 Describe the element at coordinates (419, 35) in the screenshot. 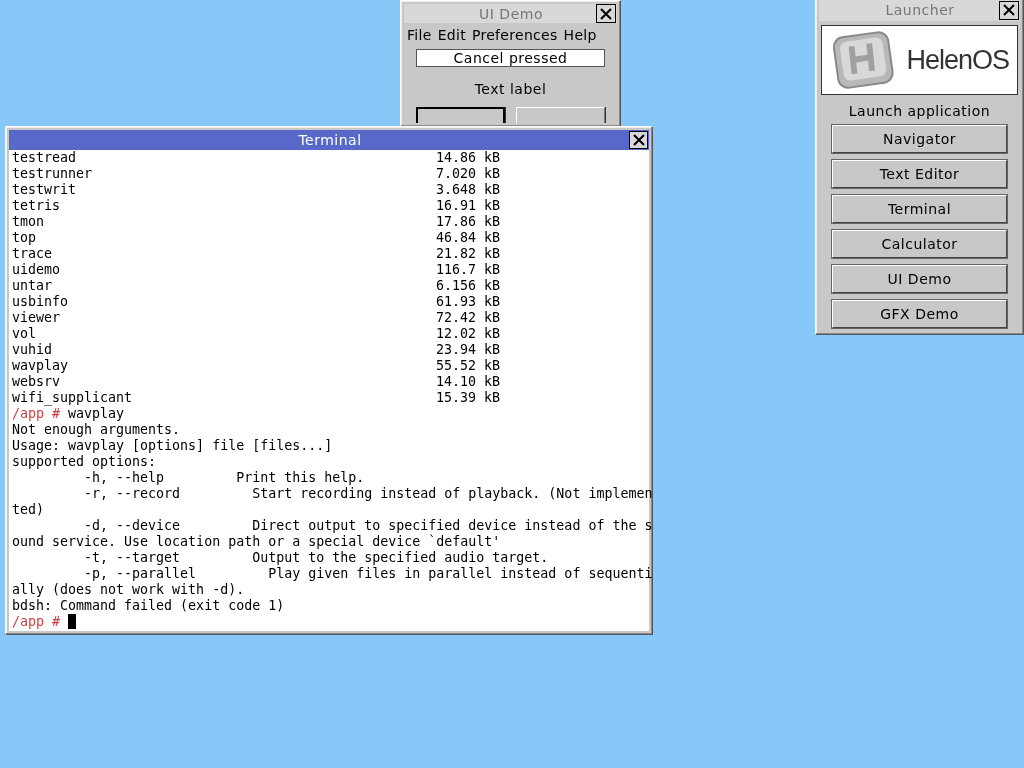

I see `menu-item: File` at that location.